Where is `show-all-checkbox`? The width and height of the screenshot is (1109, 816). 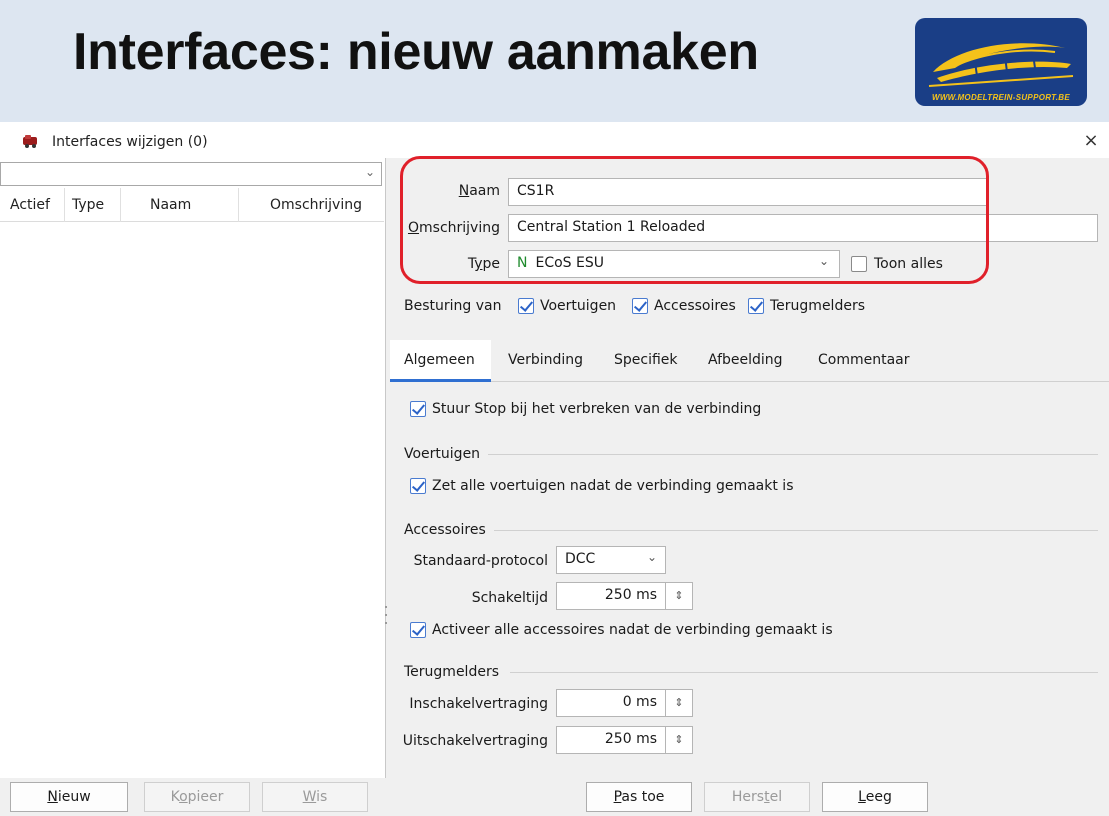 show-all-checkbox is located at coordinates (859, 264).